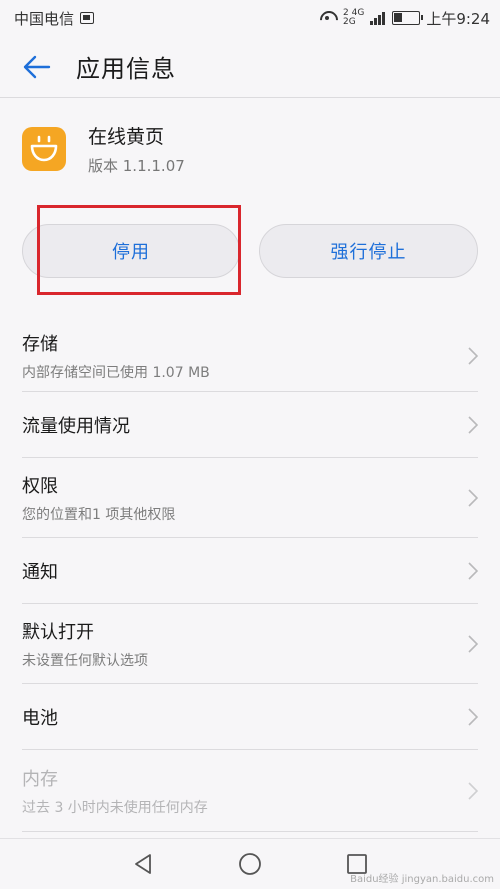  I want to click on list-item-storage: 存储 内部存储空间已使用 1.07 MB, so click(250, 356).